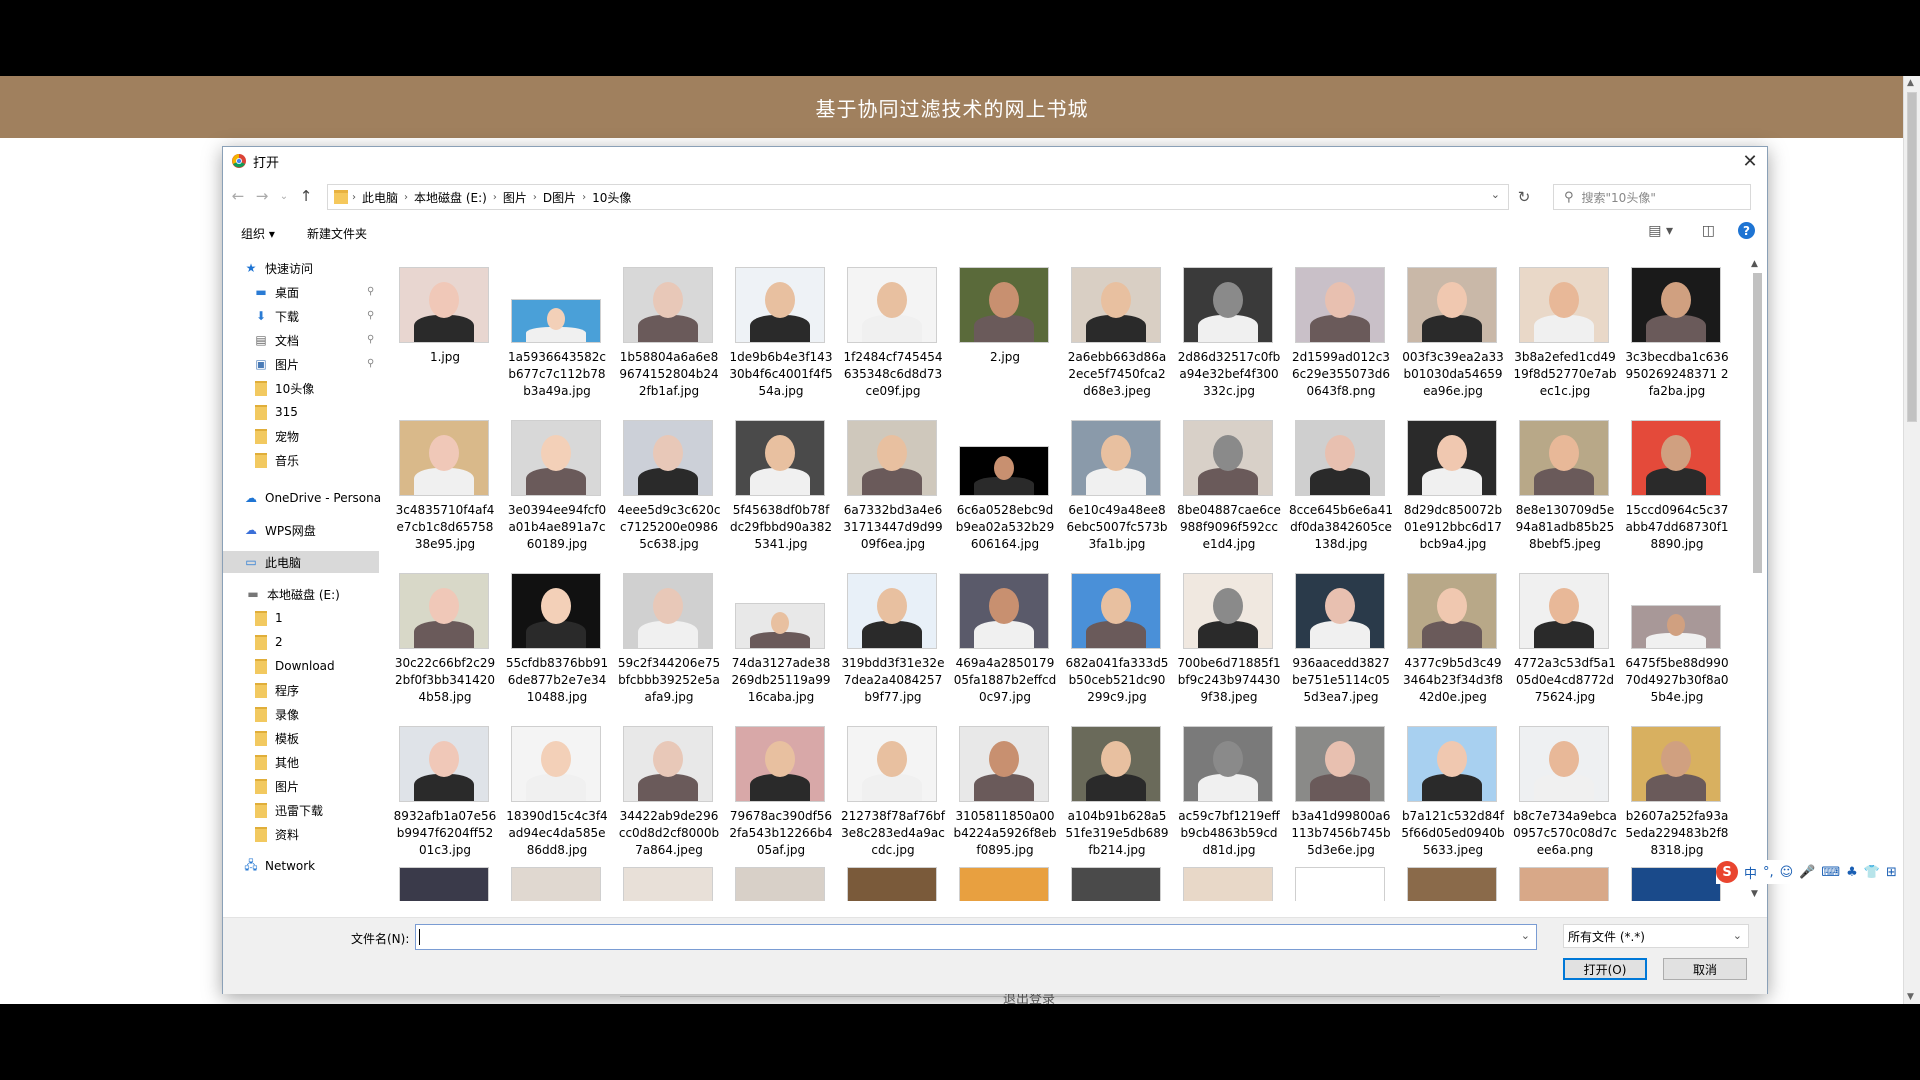  What do you see at coordinates (288, 810) in the screenshot?
I see `nav-item-drive-8: 迅雷下载` at bounding box center [288, 810].